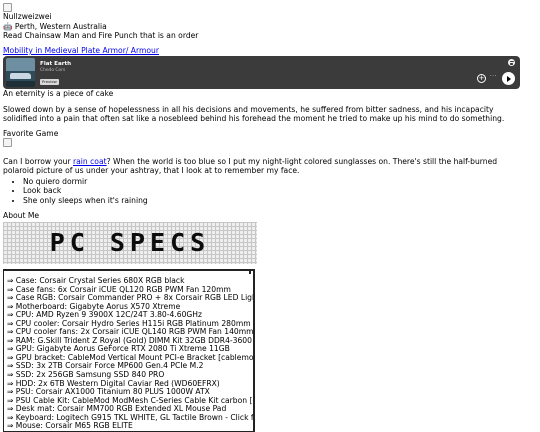 This screenshot has height=432, width=540. I want to click on pc-specs-banner-text: PC SPECS, so click(130, 242).